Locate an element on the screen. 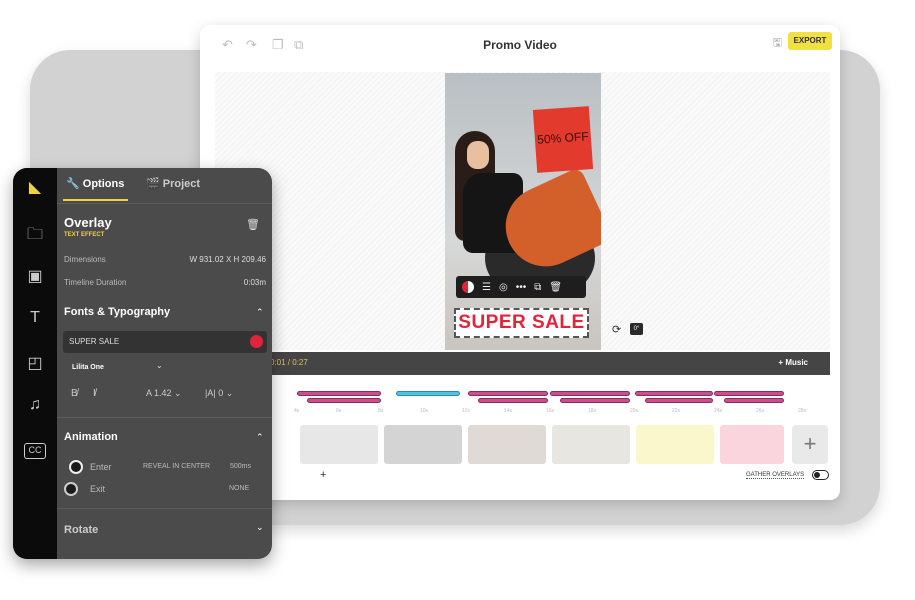  animation-section-title: Animation is located at coordinates (91, 437).